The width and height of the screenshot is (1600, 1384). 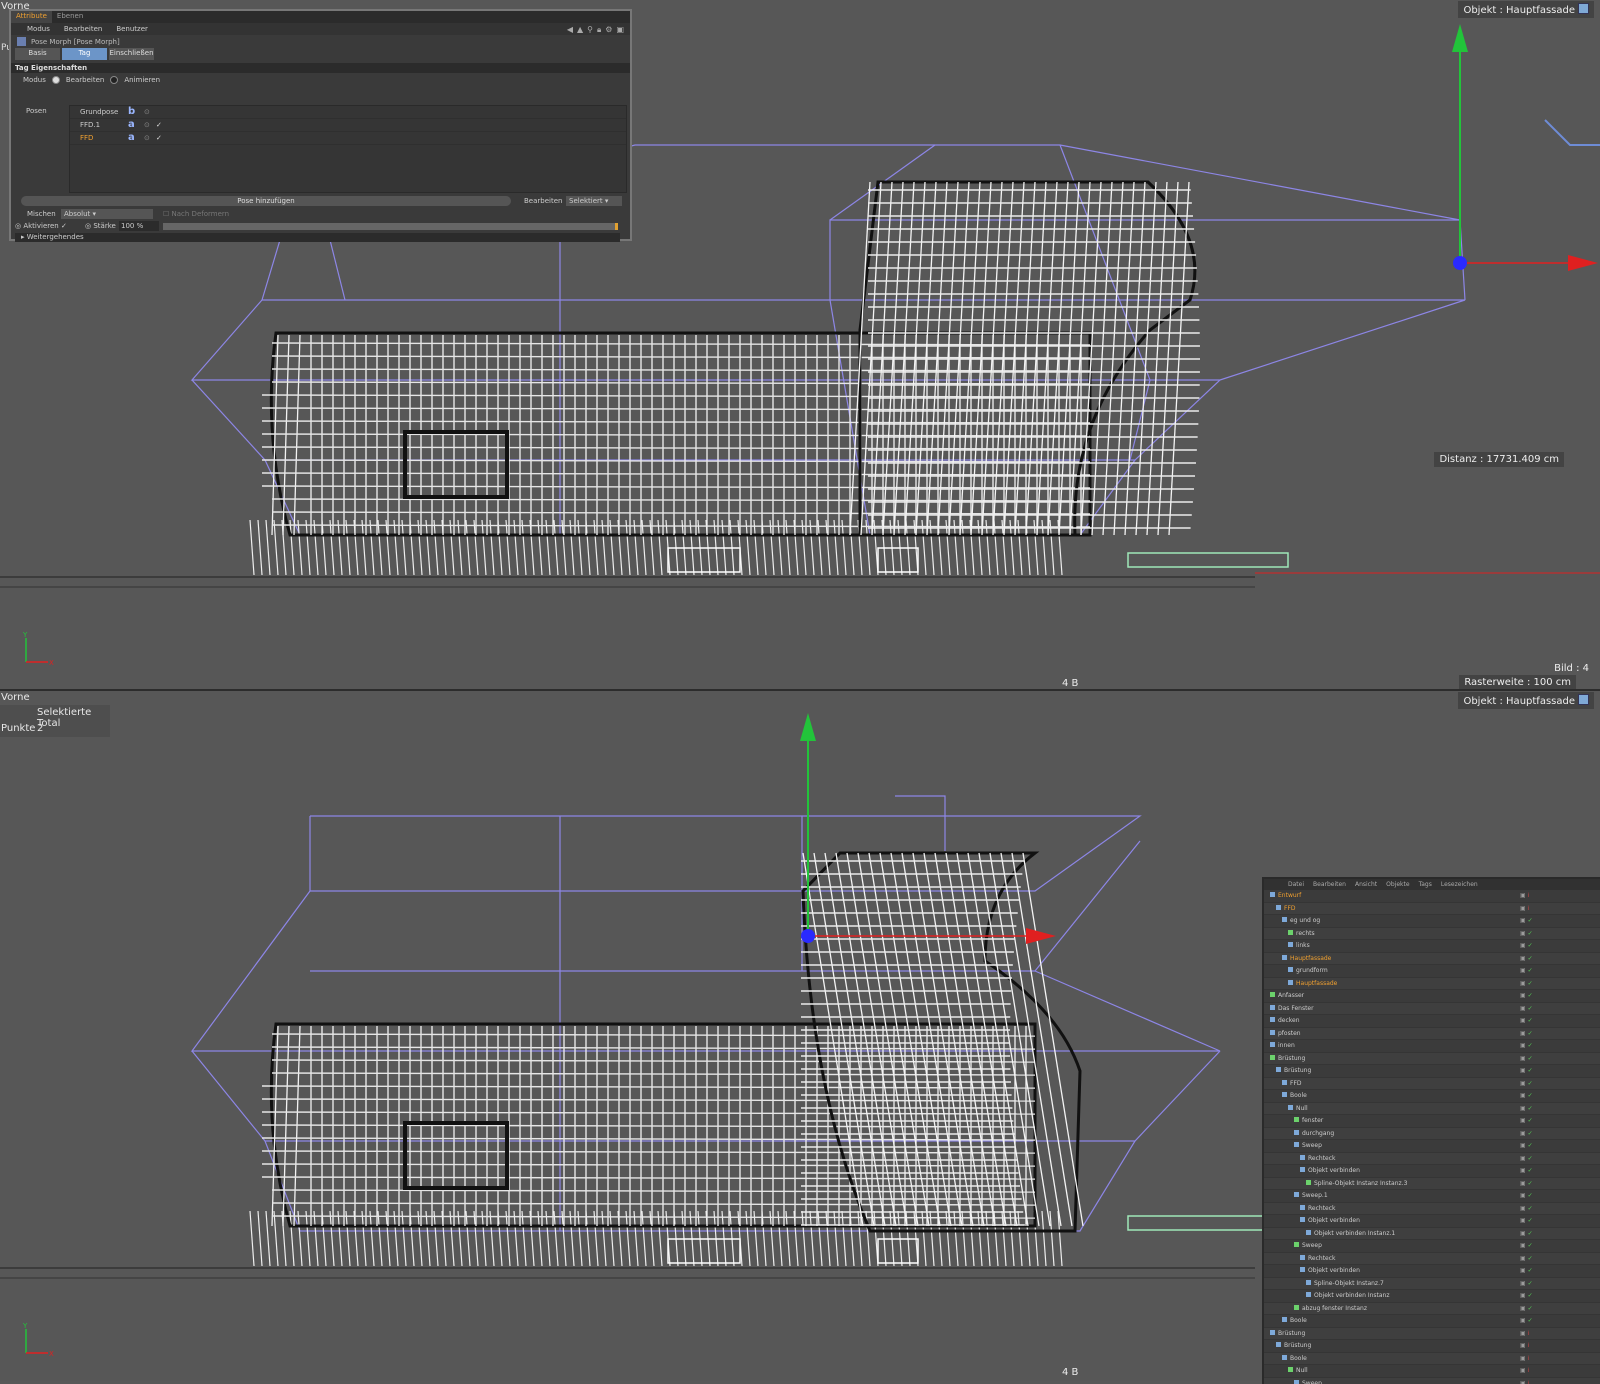 I want to click on object-name: abzug fenster Instanz, so click(x=1330, y=1309).